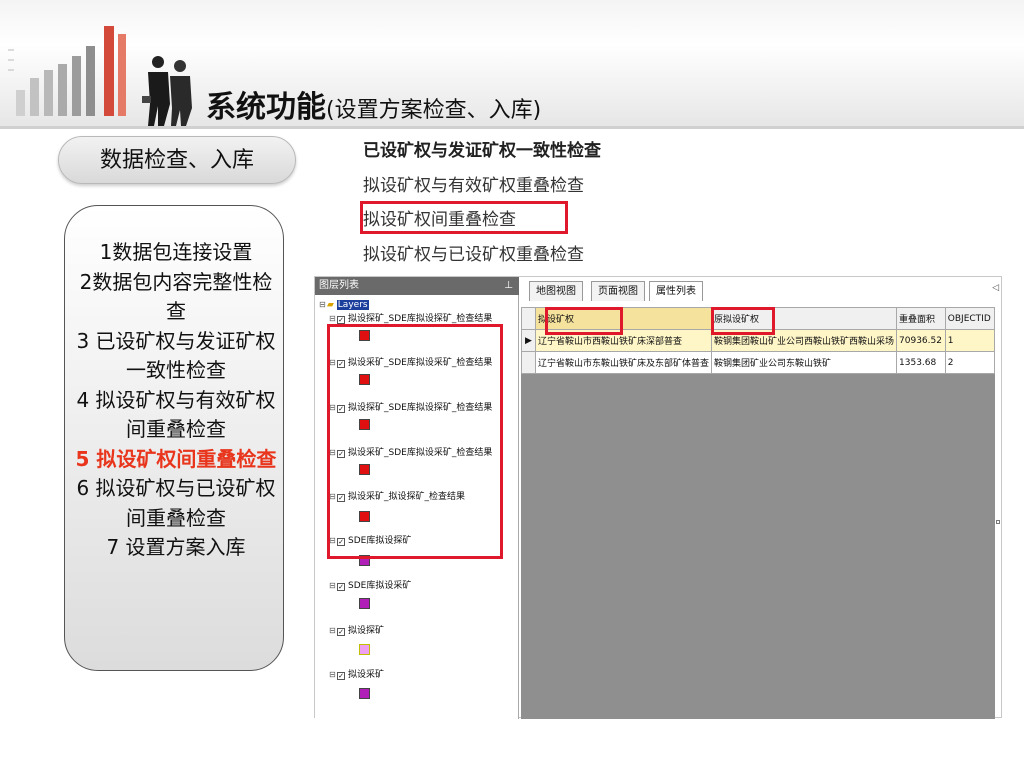  I want to click on check-menu-item: 已设矿权与发证矿权一致性检查, so click(482, 151).